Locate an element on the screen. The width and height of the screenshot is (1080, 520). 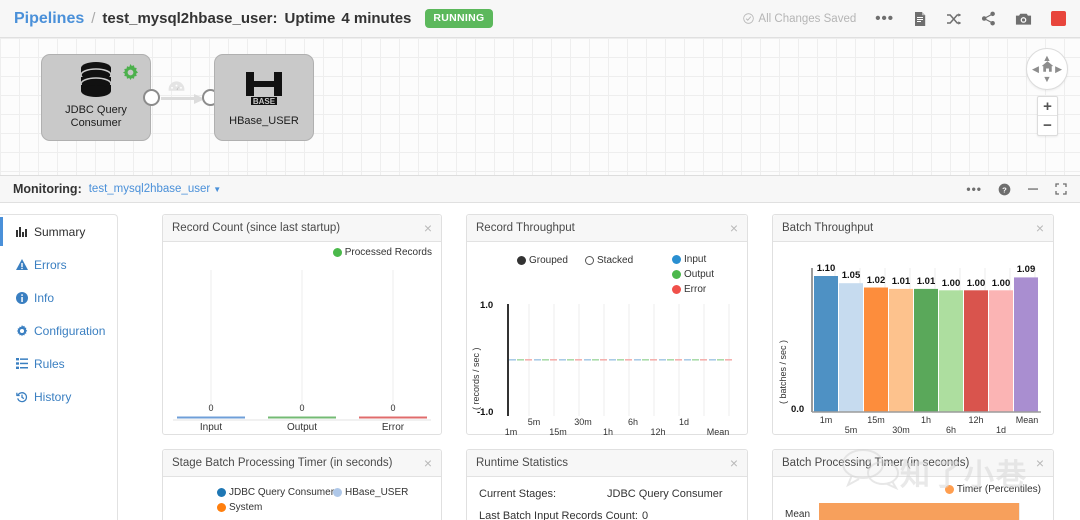
zoom-control: + − is located at coordinates (1047, 116).